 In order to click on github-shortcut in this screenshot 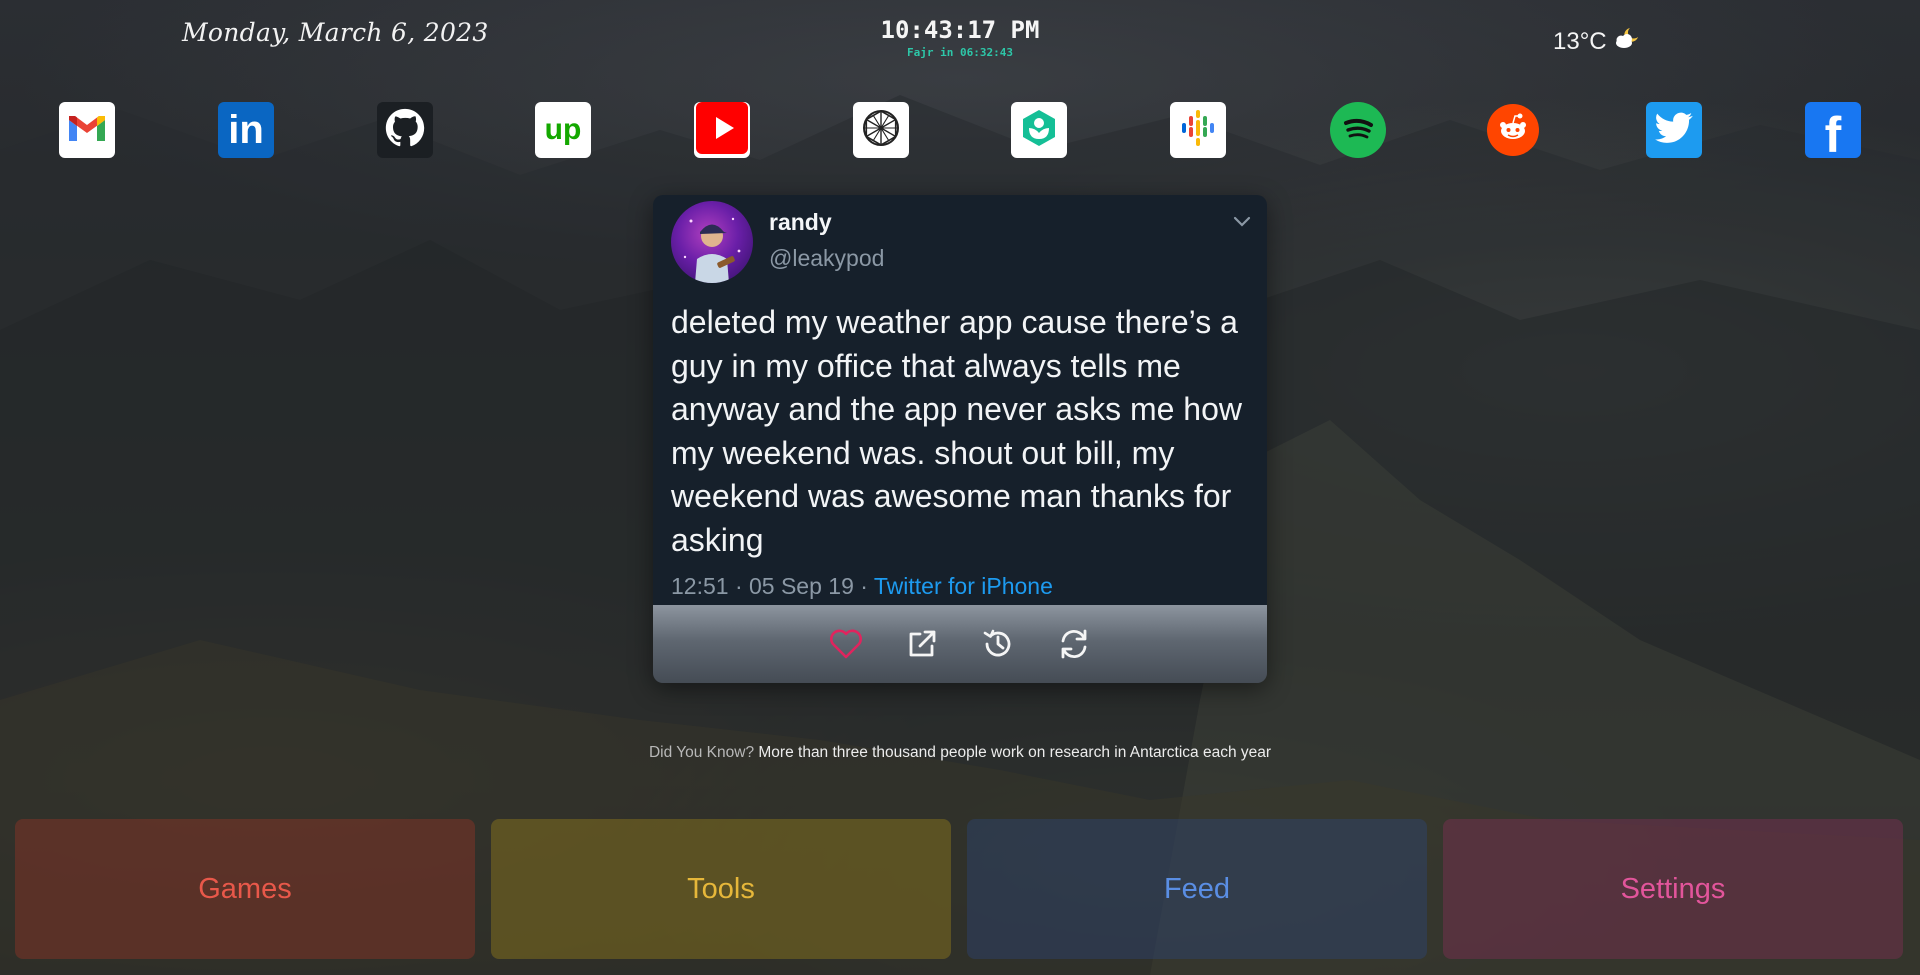, I will do `click(405, 130)`.